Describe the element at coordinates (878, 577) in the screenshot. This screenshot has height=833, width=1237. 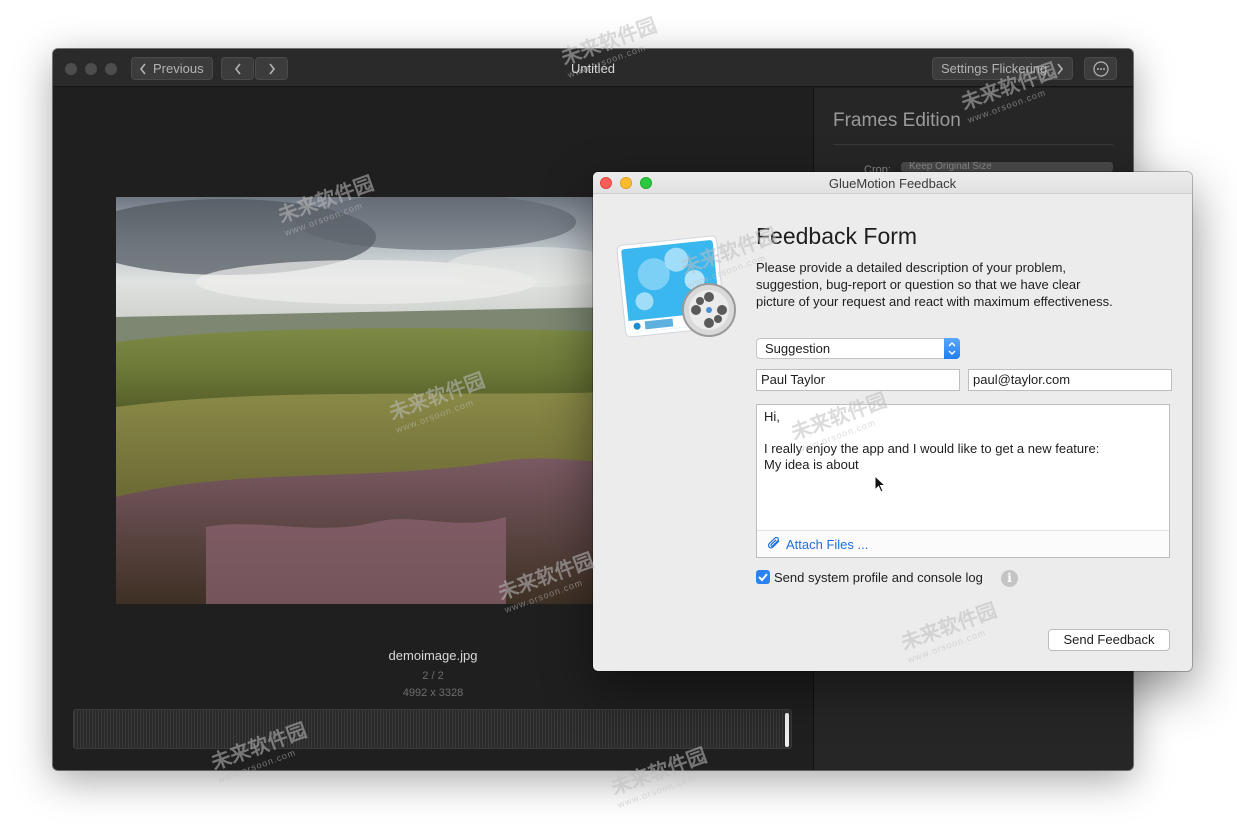
I see `send-system-profile-label: Send system profile and console log` at that location.